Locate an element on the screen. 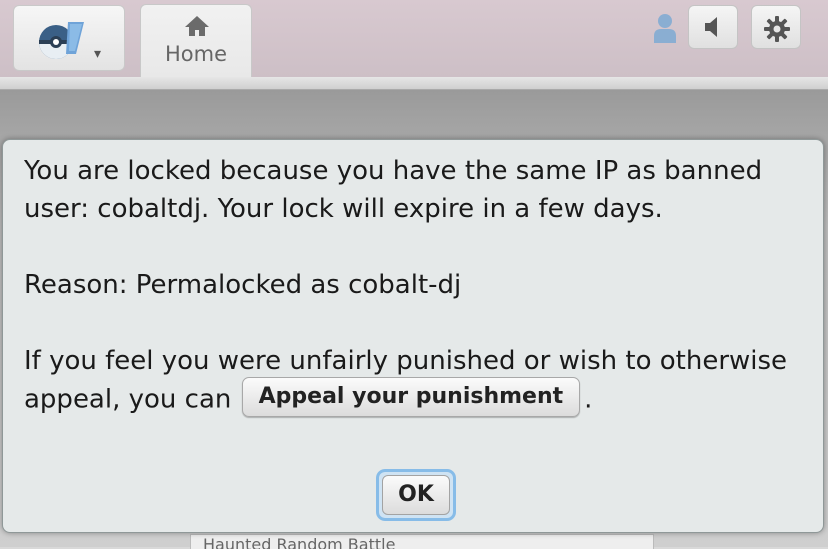  volume-icon is located at coordinates (711, 27).